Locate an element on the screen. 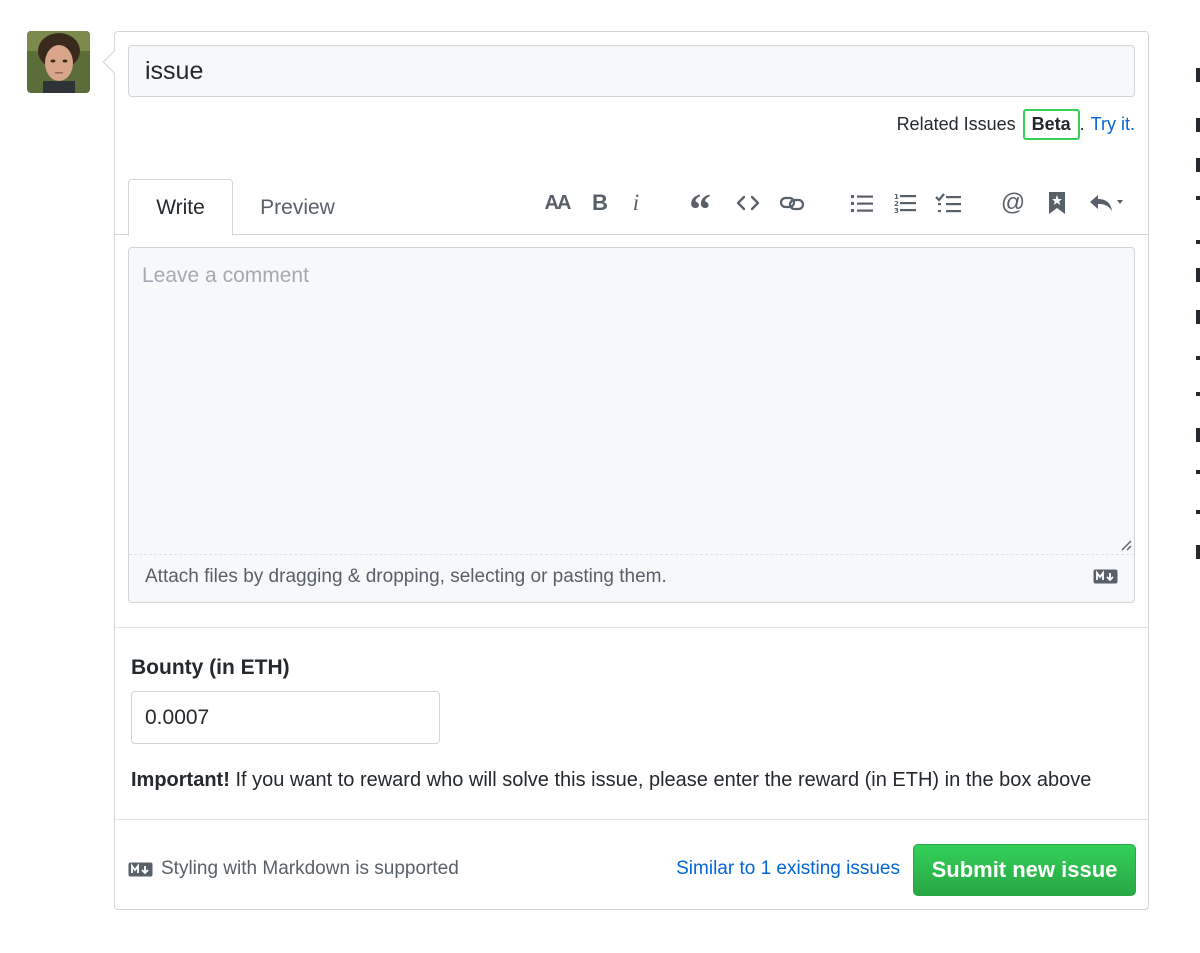 This screenshot has width=1200, height=953. issue-title-input is located at coordinates (631, 71).